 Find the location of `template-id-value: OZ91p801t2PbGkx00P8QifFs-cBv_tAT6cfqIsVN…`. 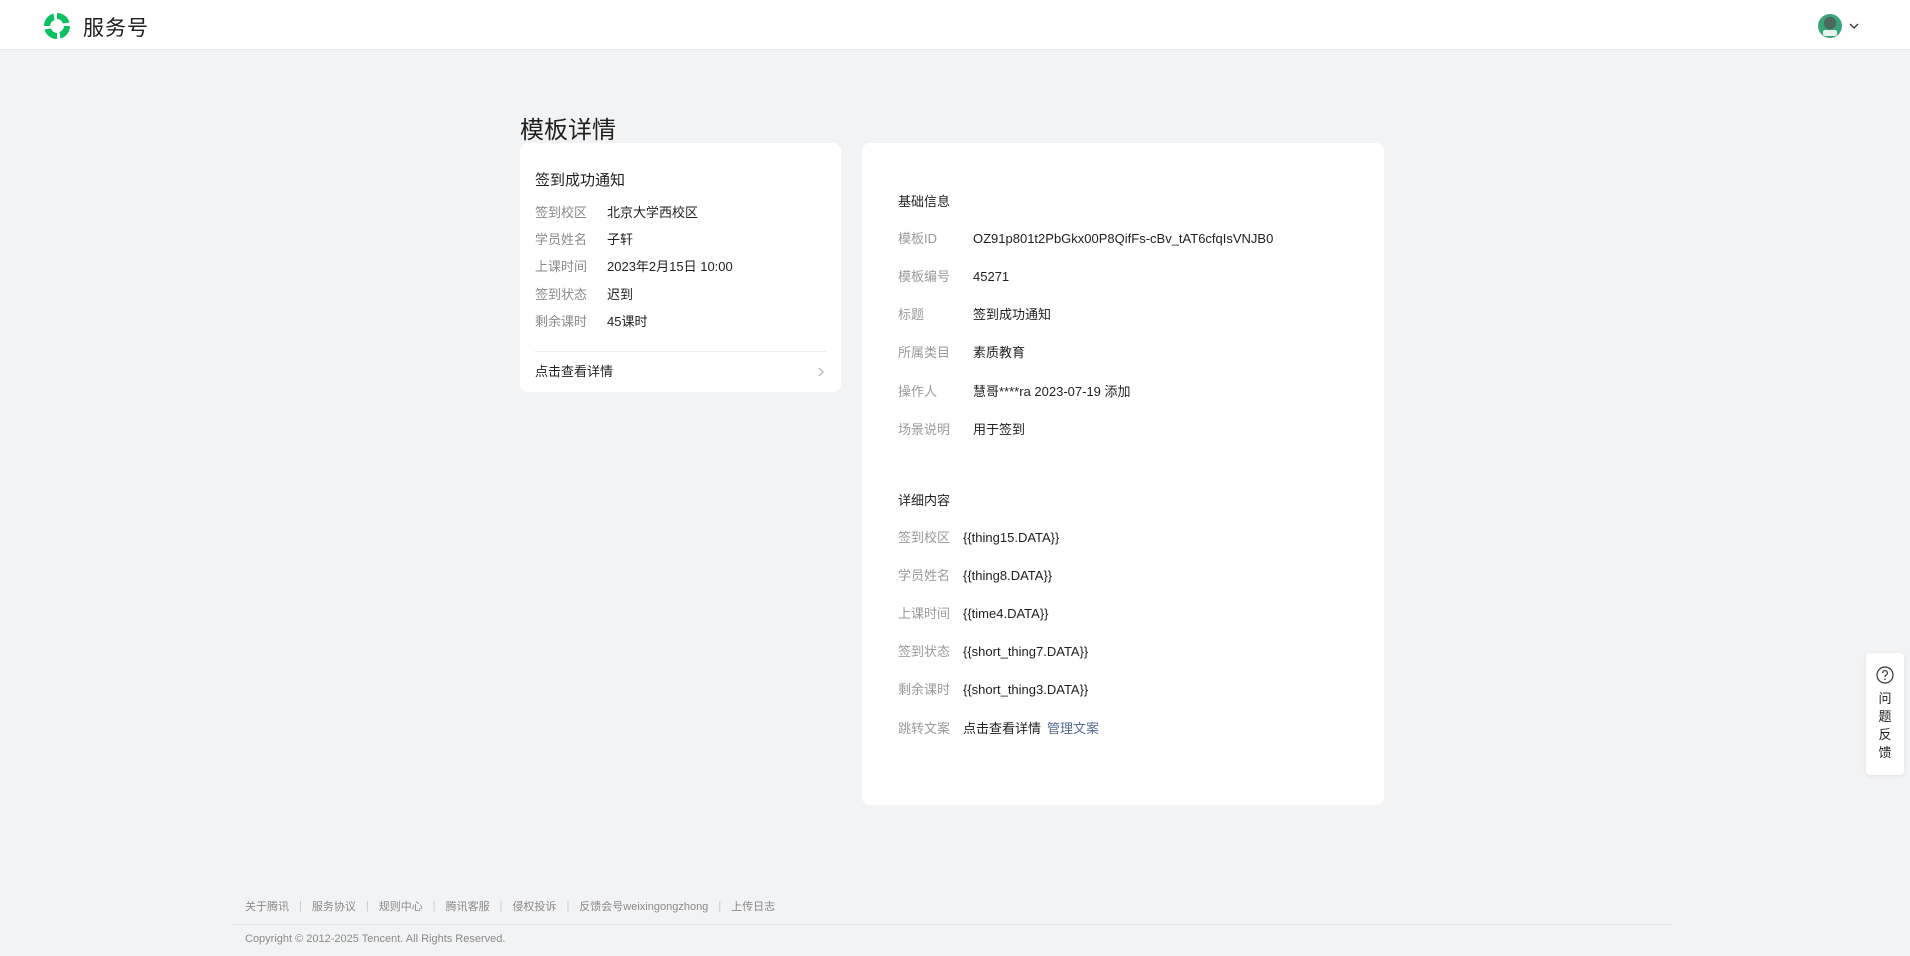

template-id-value: OZ91p801t2PbGkx00P8QifFs-cBv_tAT6cfqIsVN… is located at coordinates (1123, 238).